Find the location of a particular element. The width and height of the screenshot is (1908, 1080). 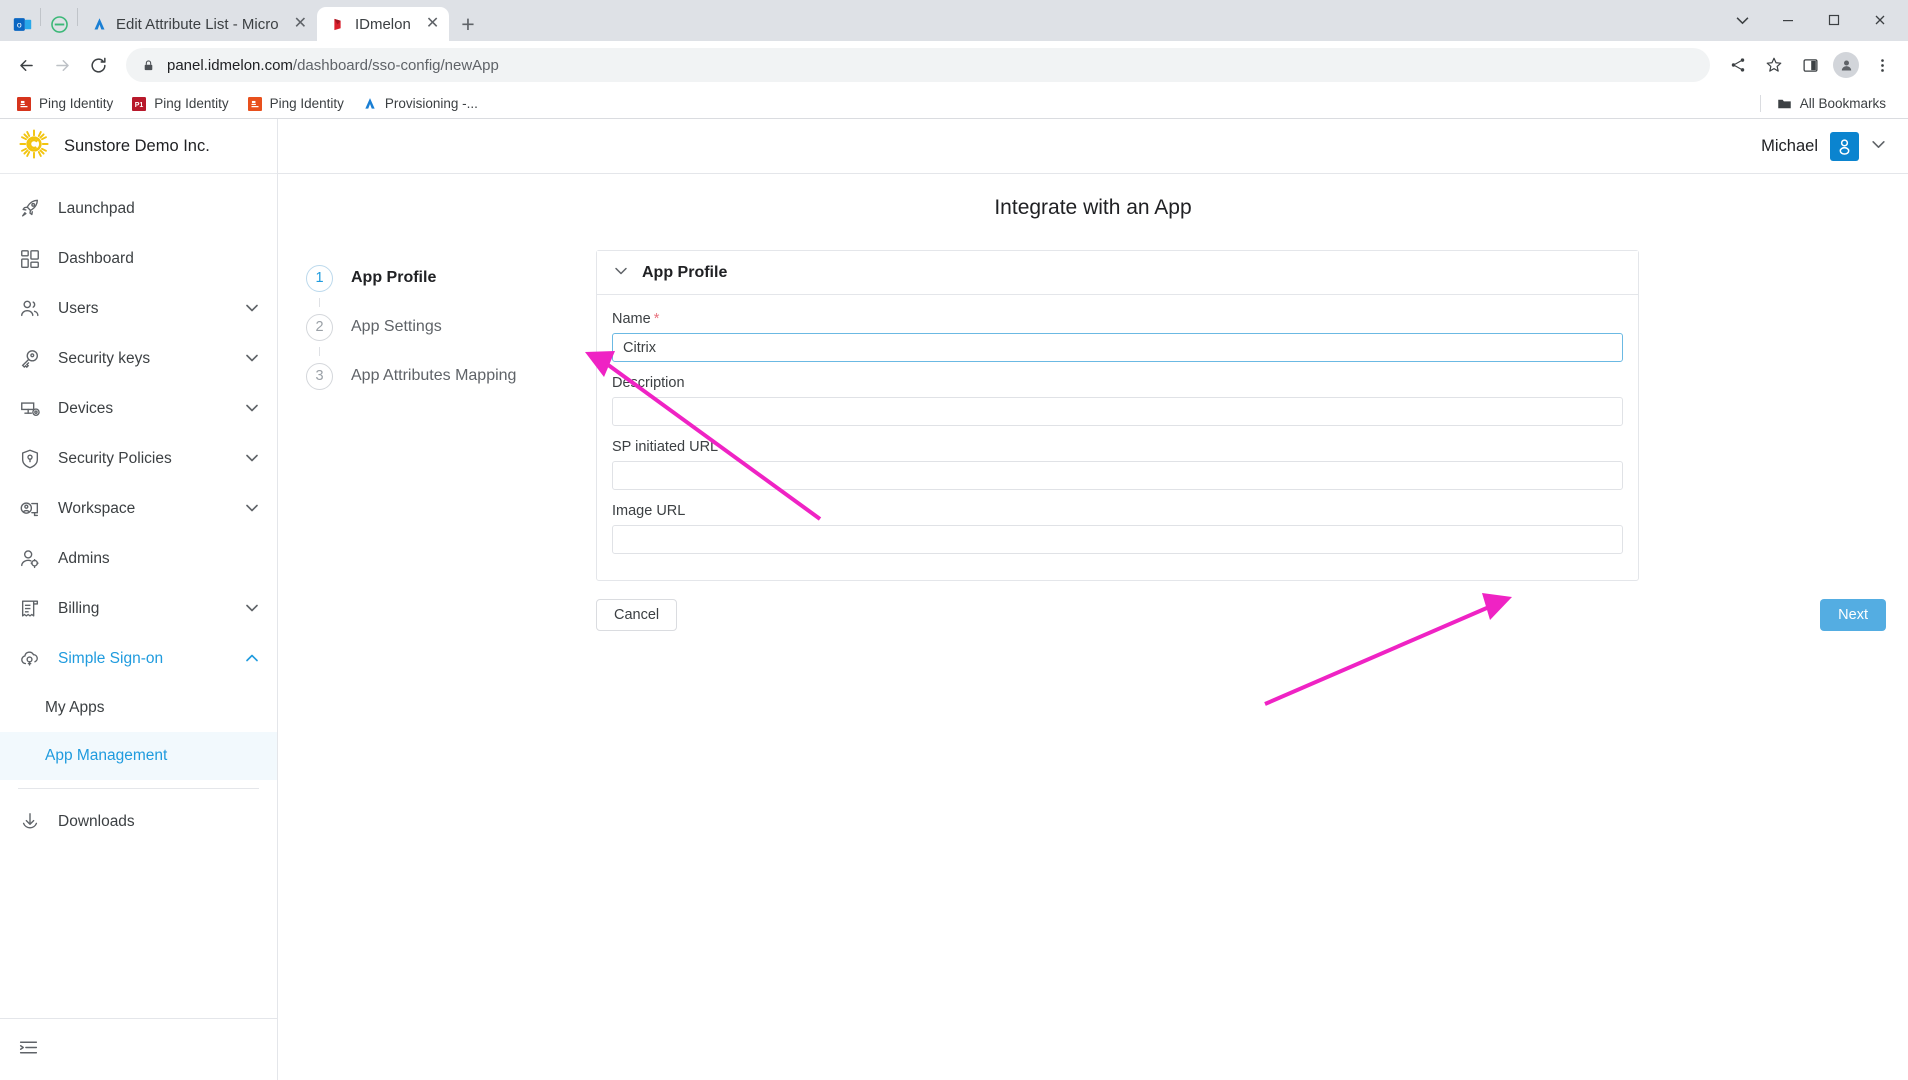

card-header: App Profile is located at coordinates (1117, 273).